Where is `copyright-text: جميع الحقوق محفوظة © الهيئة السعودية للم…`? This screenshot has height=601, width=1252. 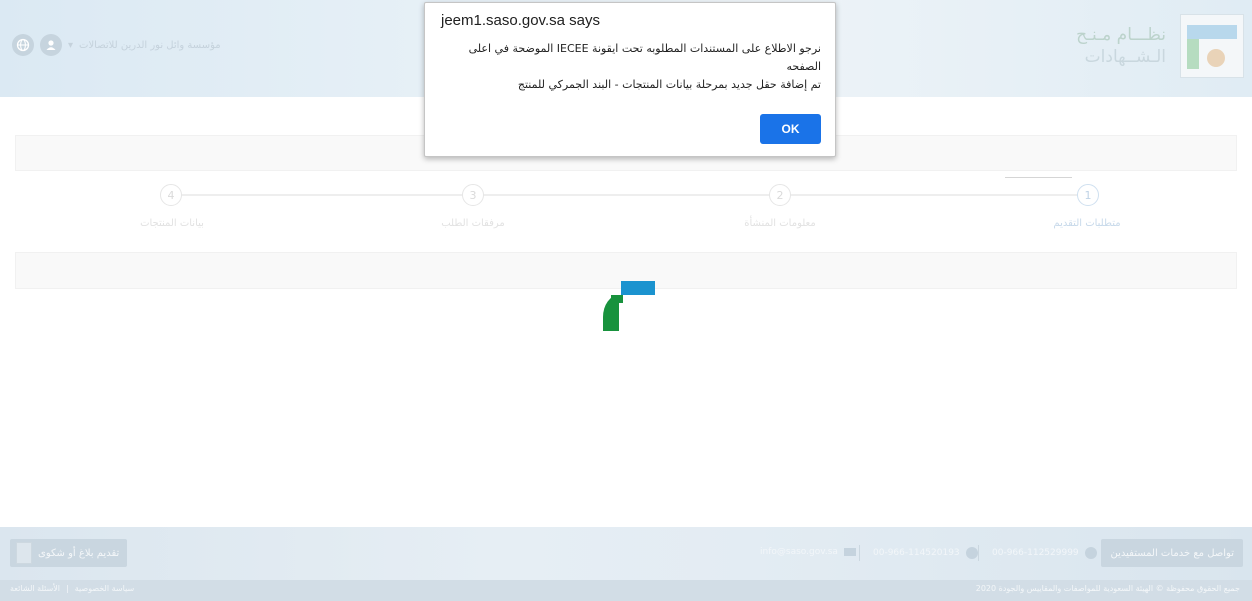 copyright-text: جميع الحقوق محفوظة © الهيئة السعودية للم… is located at coordinates (1107, 588).